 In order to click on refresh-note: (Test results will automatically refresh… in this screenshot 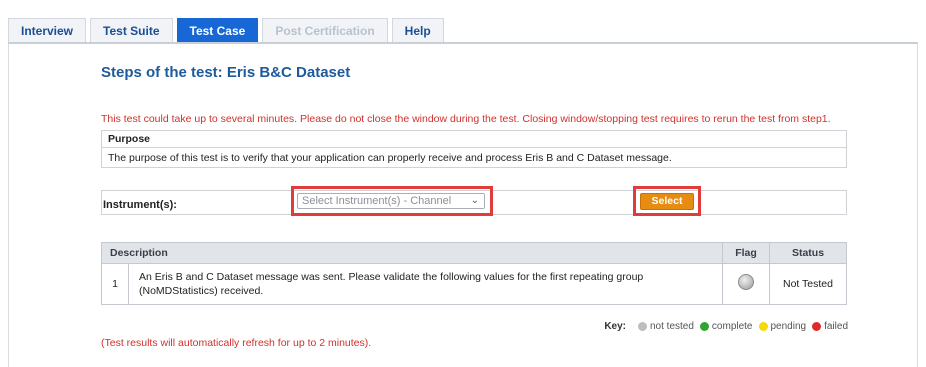, I will do `click(236, 343)`.